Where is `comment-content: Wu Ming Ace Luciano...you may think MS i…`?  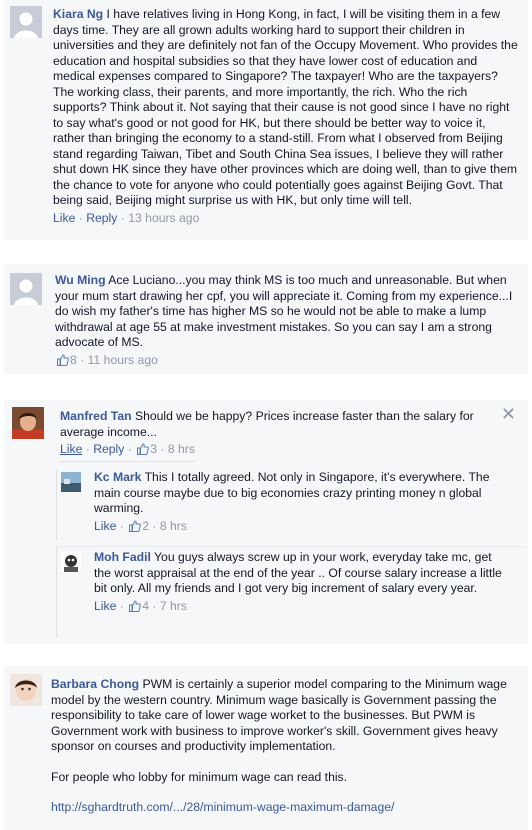 comment-content: Wu Ming Ace Luciano...you may think MS i… is located at coordinates (287, 312).